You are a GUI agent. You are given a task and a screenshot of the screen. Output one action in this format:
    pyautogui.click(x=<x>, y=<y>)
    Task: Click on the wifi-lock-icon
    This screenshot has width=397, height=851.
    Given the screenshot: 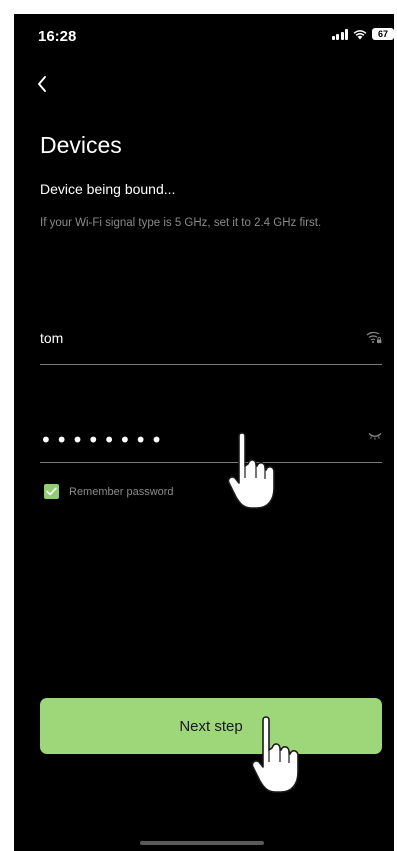 What is the action you would take?
    pyautogui.click(x=374, y=337)
    